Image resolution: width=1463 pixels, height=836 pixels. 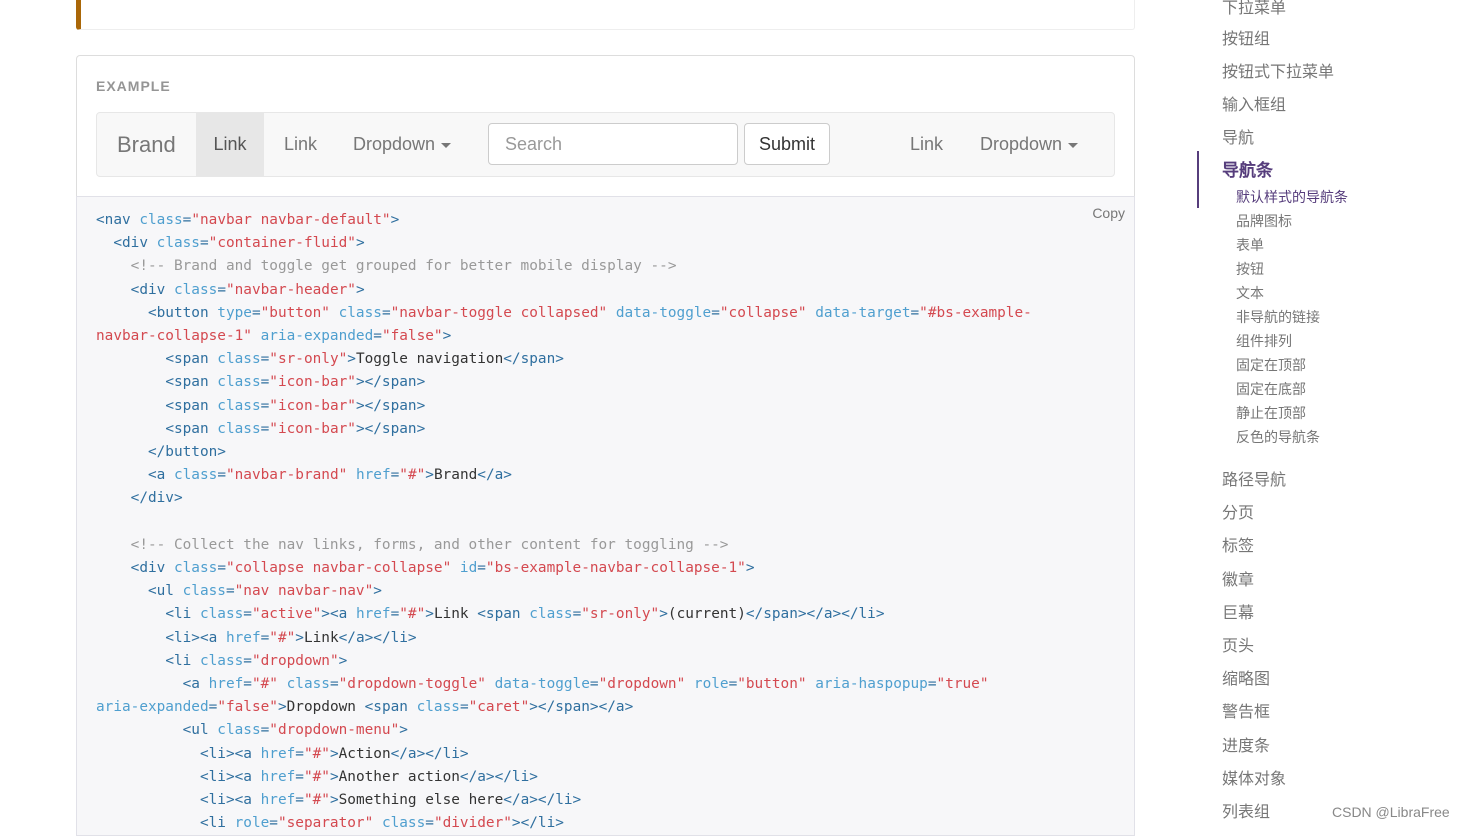 I want to click on sidebar-subitem: 文本, so click(x=1250, y=293).